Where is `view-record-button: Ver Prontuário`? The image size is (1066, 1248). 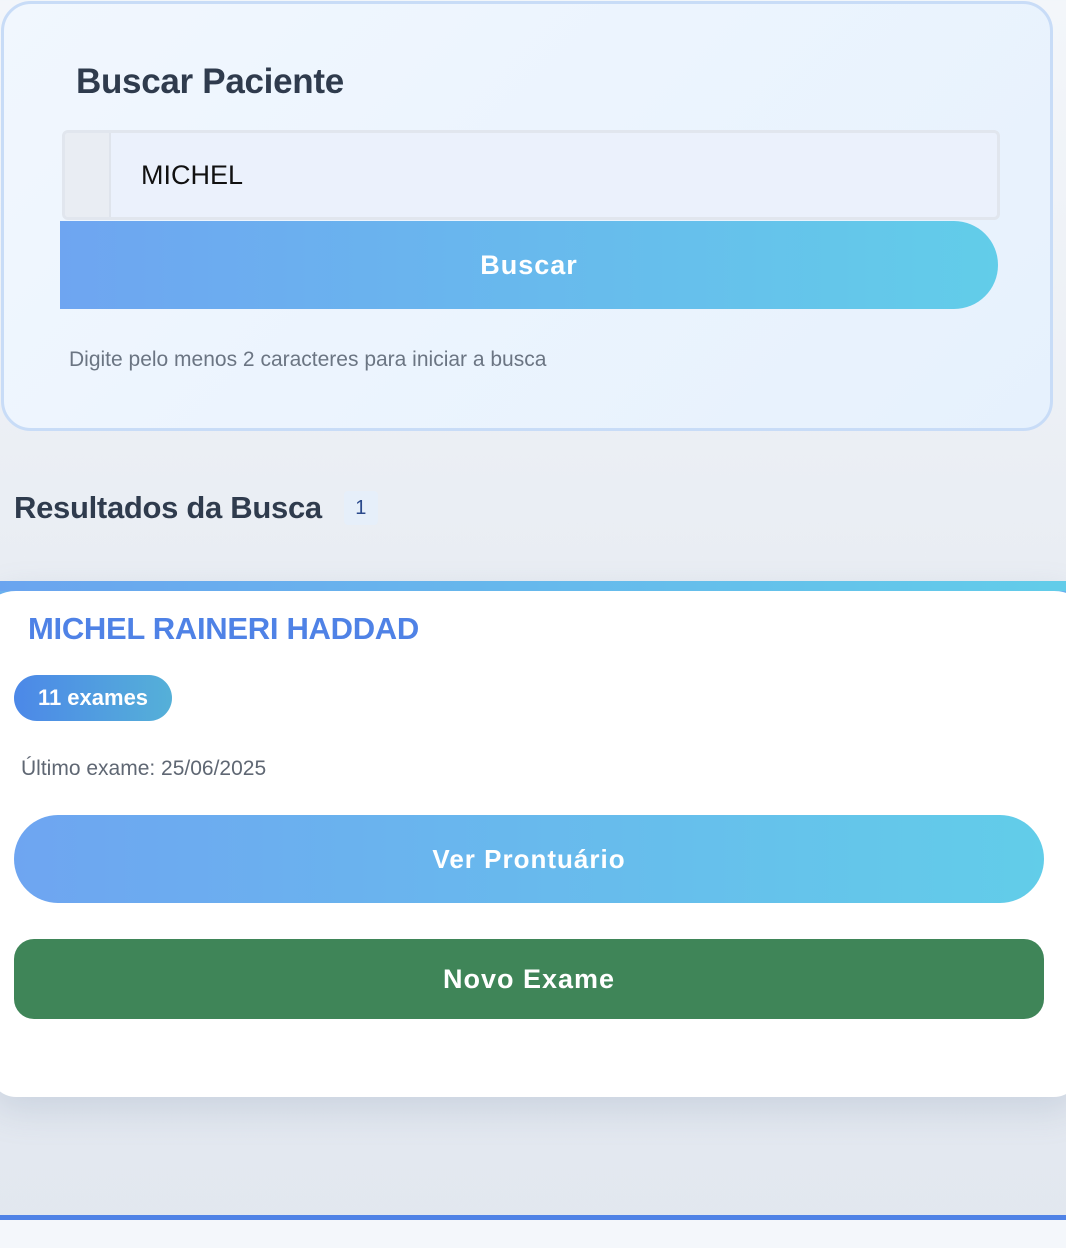
view-record-button: Ver Prontuário is located at coordinates (529, 859).